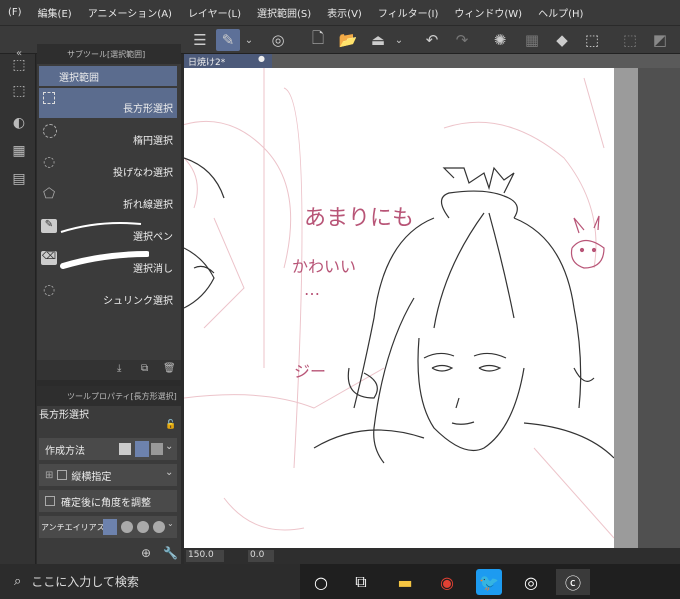  What do you see at coordinates (318, 40) in the screenshot?
I see `new-file-icon: 🗋` at bounding box center [318, 40].